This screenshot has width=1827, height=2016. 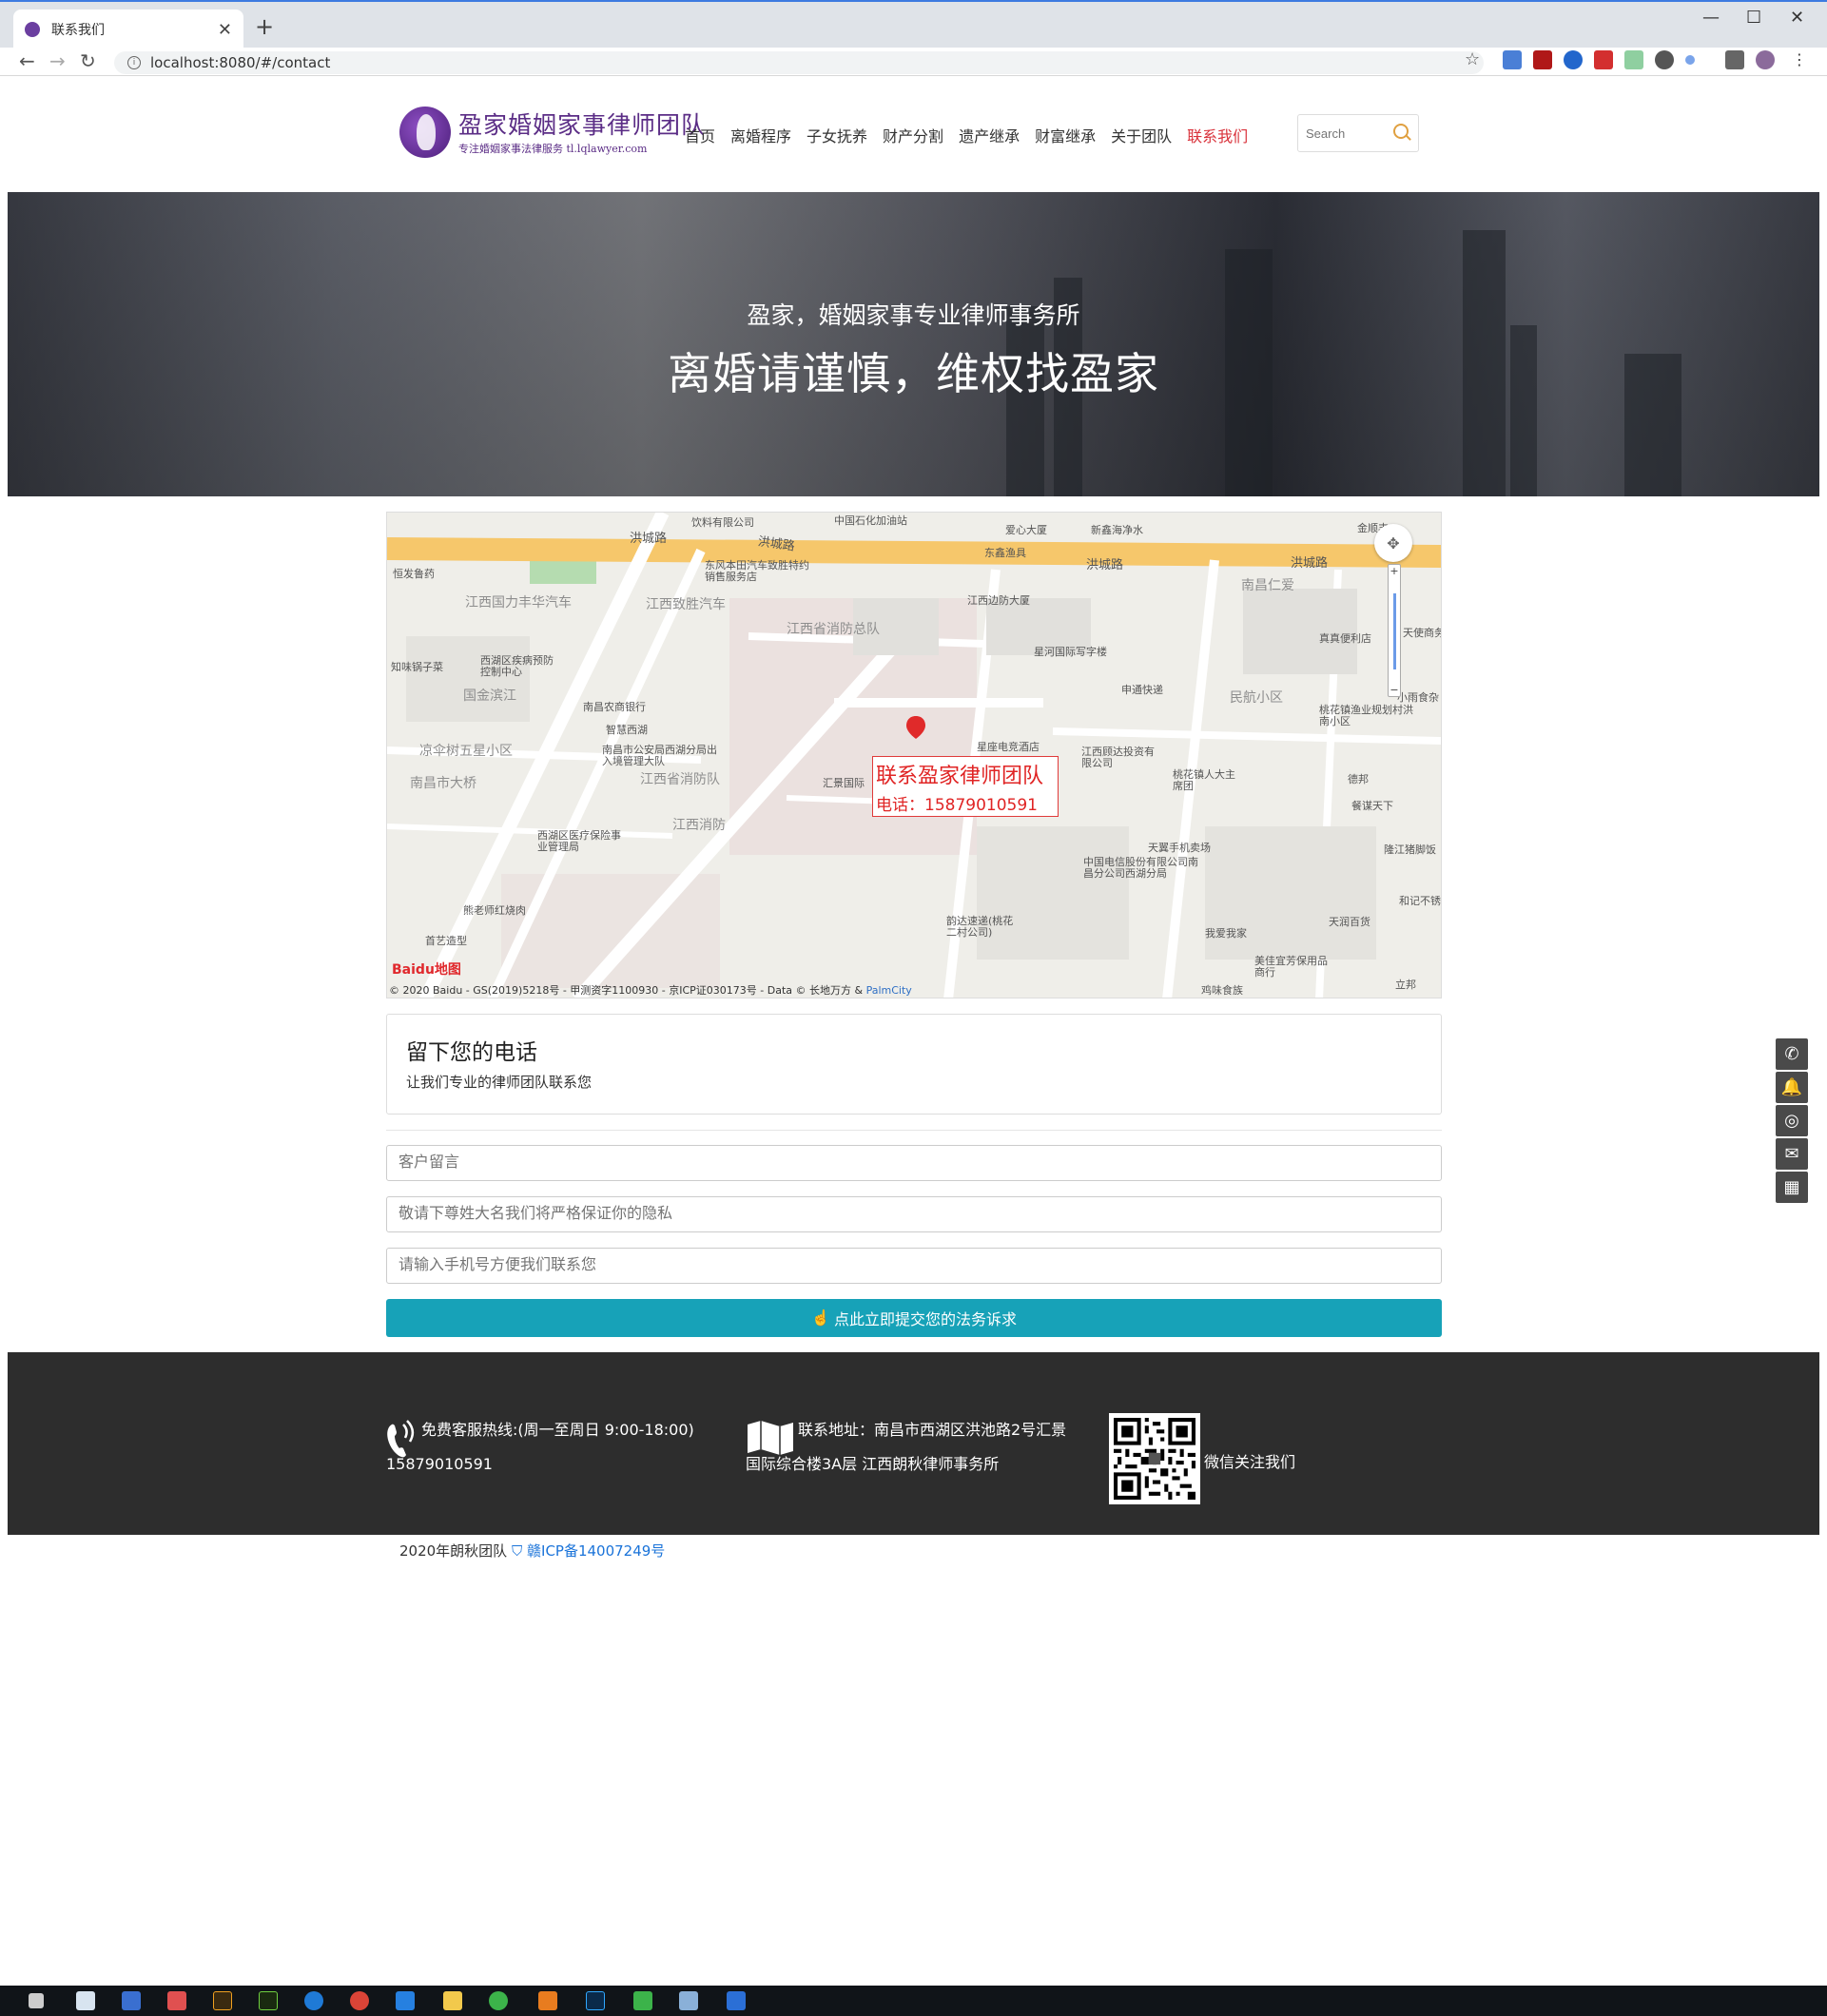 I want to click on map-poi: 真真便利店, so click(x=1345, y=638).